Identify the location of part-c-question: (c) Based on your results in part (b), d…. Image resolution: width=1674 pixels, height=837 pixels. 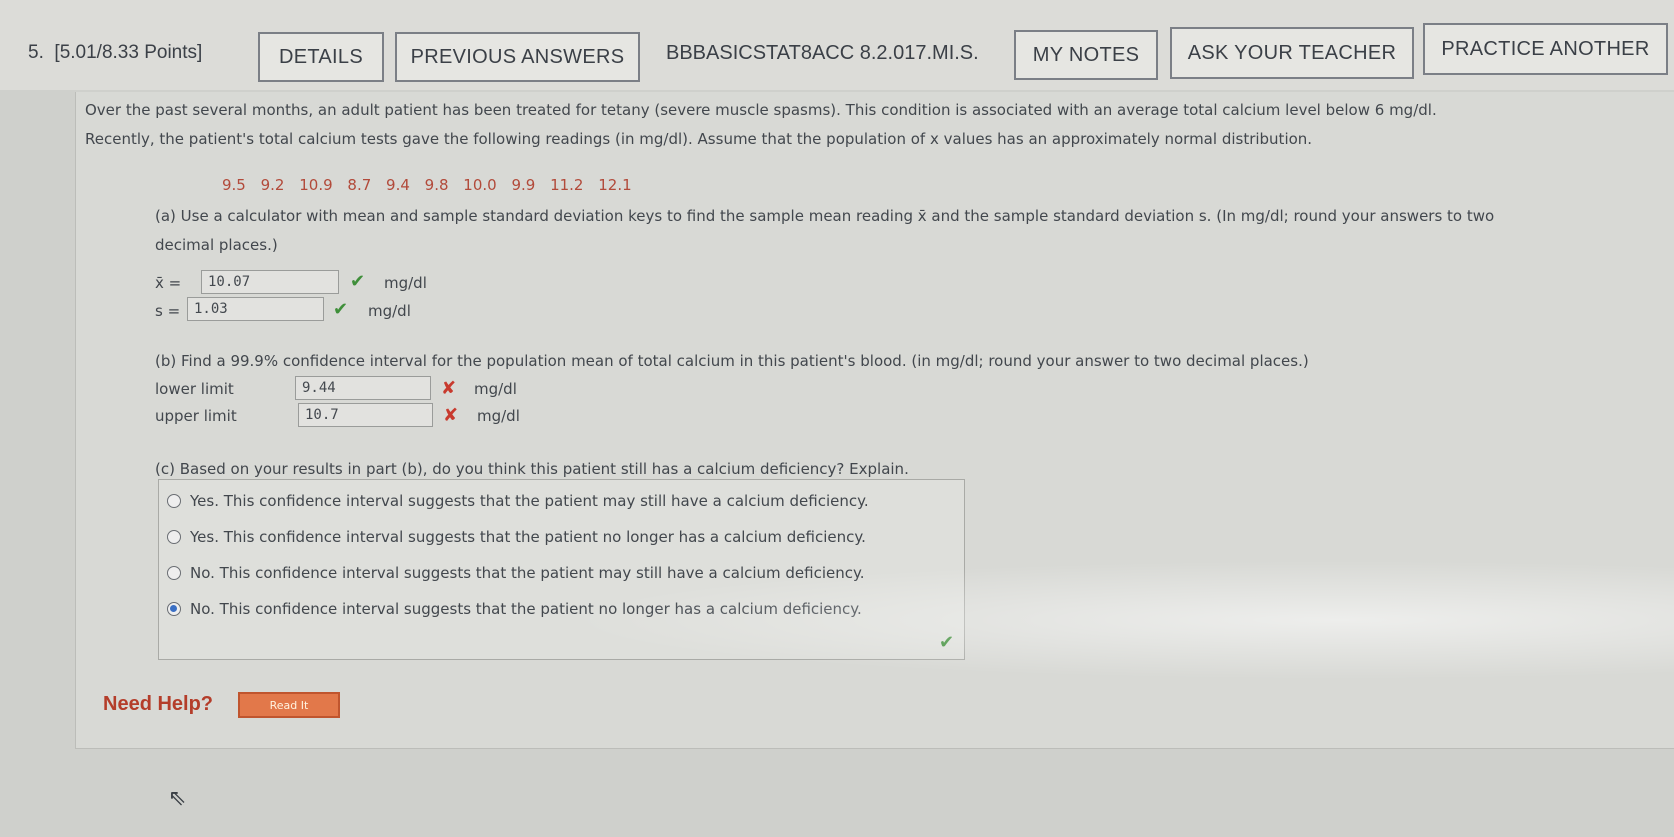
(532, 469).